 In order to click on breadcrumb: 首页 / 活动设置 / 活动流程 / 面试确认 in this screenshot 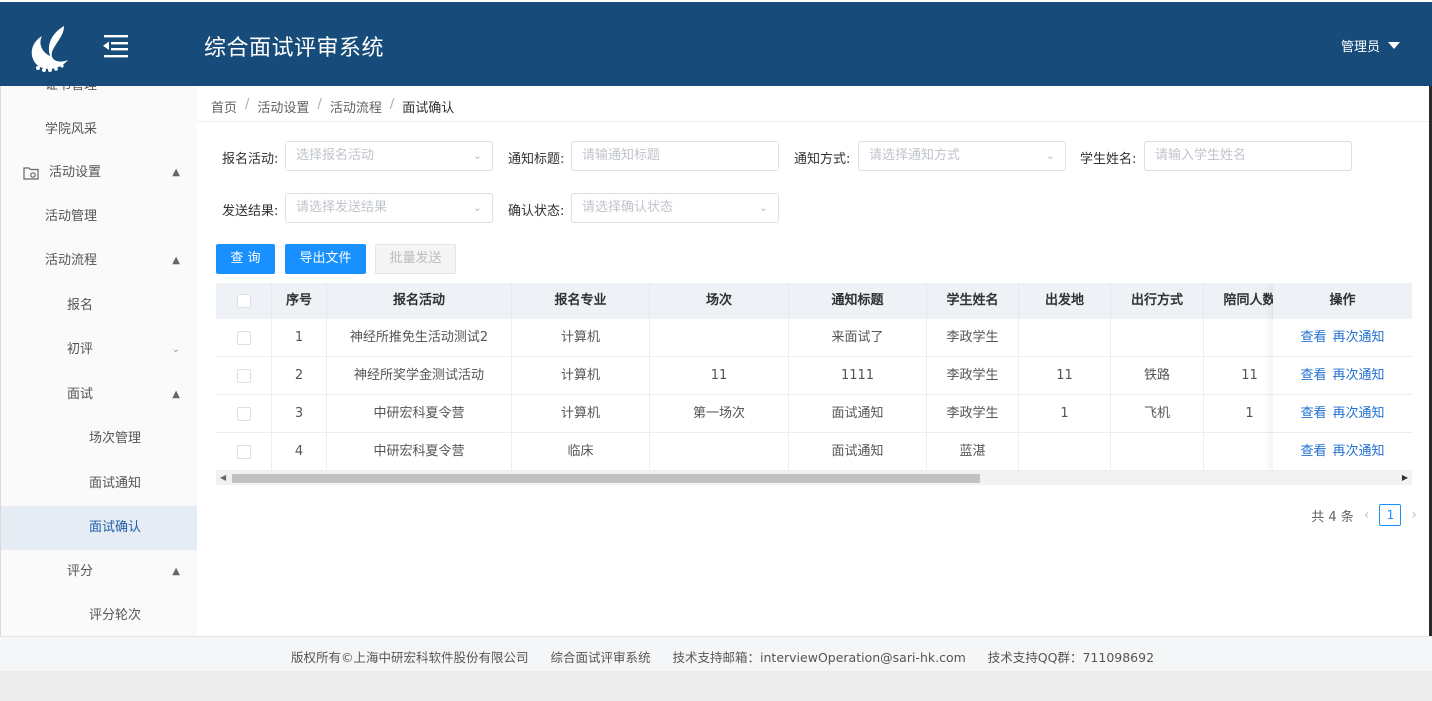, I will do `click(333, 106)`.